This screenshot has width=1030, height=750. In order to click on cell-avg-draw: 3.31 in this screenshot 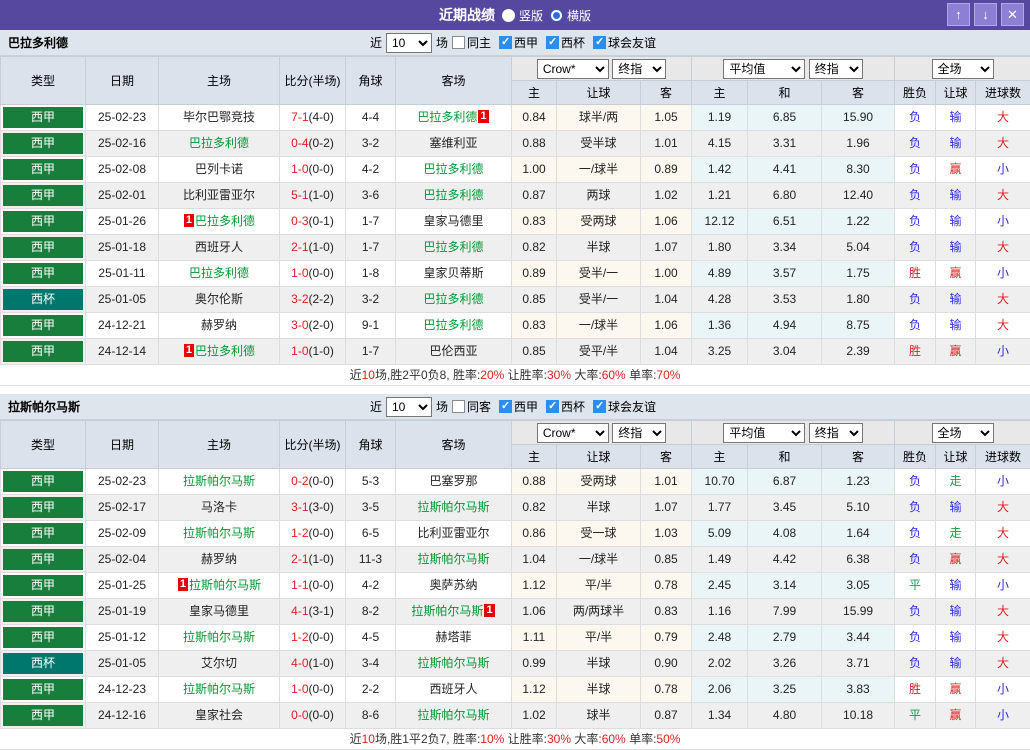, I will do `click(785, 144)`.